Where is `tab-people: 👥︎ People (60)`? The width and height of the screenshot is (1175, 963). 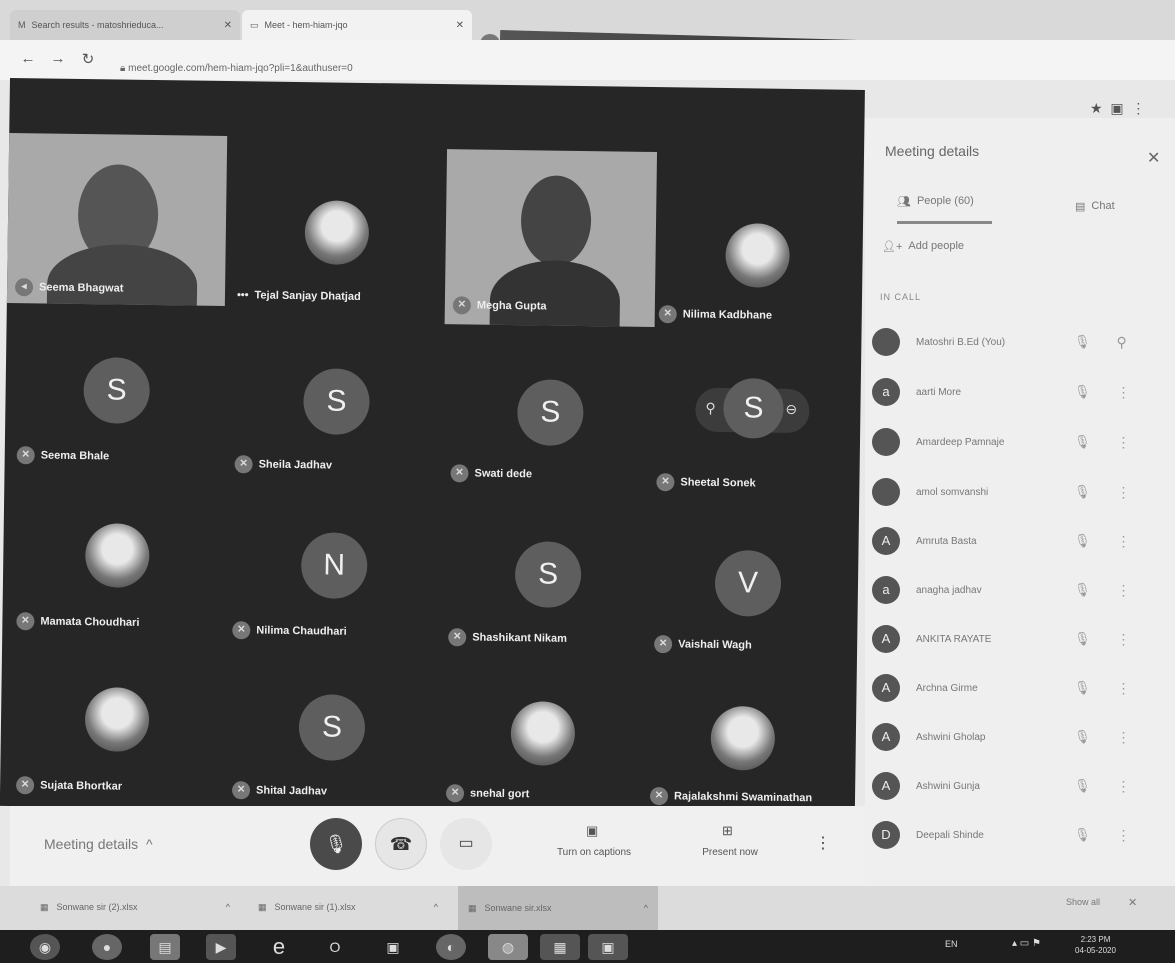 tab-people: 👥︎ People (60) is located at coordinates (935, 201).